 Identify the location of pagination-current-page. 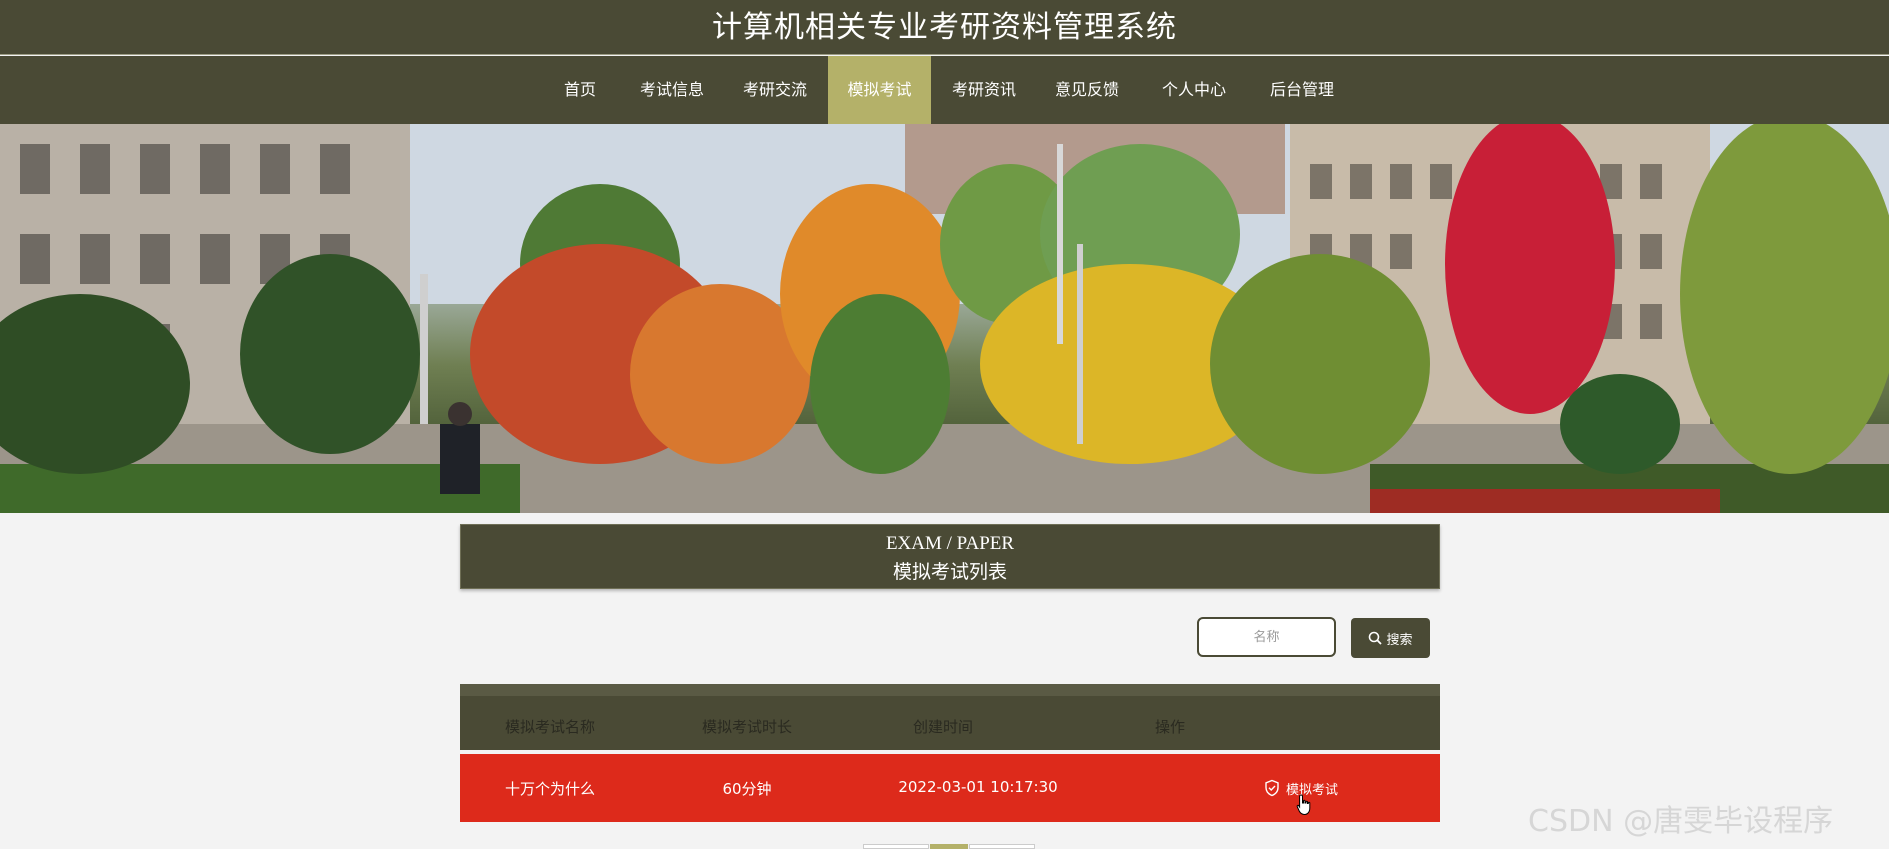
(949, 846).